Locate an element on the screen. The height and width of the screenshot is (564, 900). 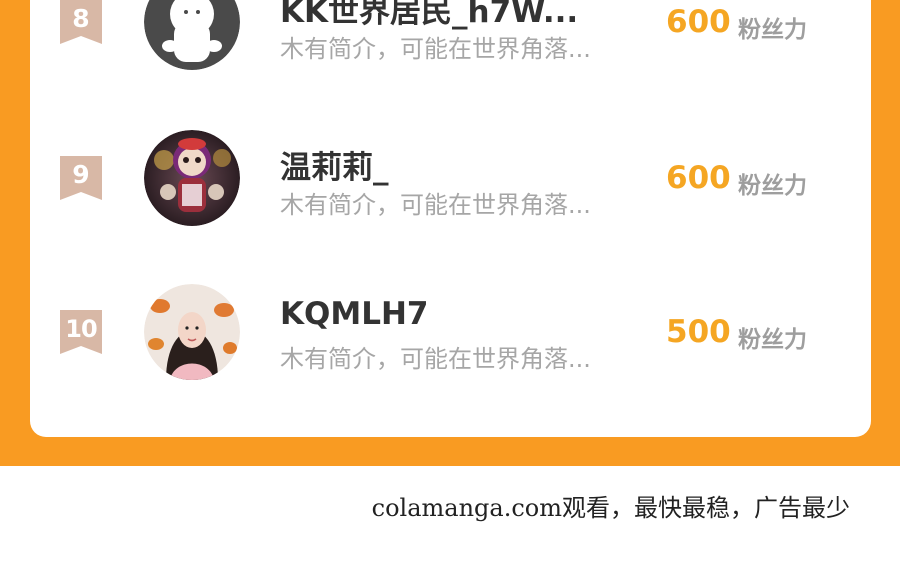
default-ghost-avatar-icon is located at coordinates (192, 35).